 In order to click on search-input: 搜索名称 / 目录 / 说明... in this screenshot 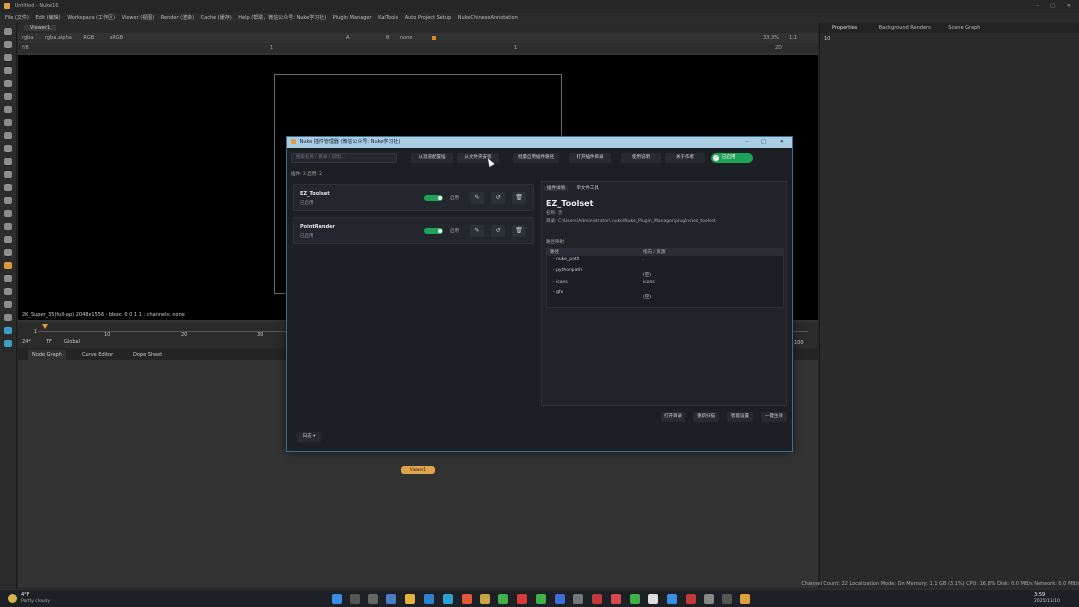, I will do `click(344, 158)`.